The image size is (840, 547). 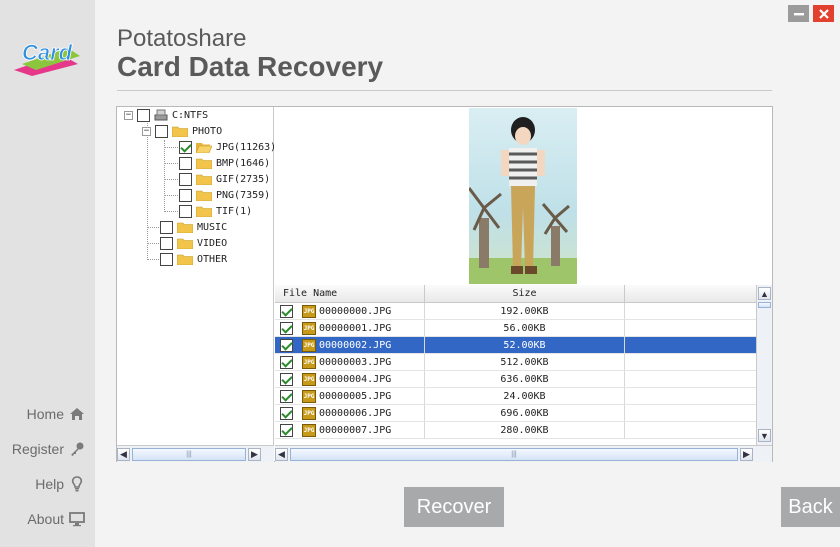 I want to click on tree-horizontal-scrollbar: ◀ ||| ▶, so click(x=195, y=453).